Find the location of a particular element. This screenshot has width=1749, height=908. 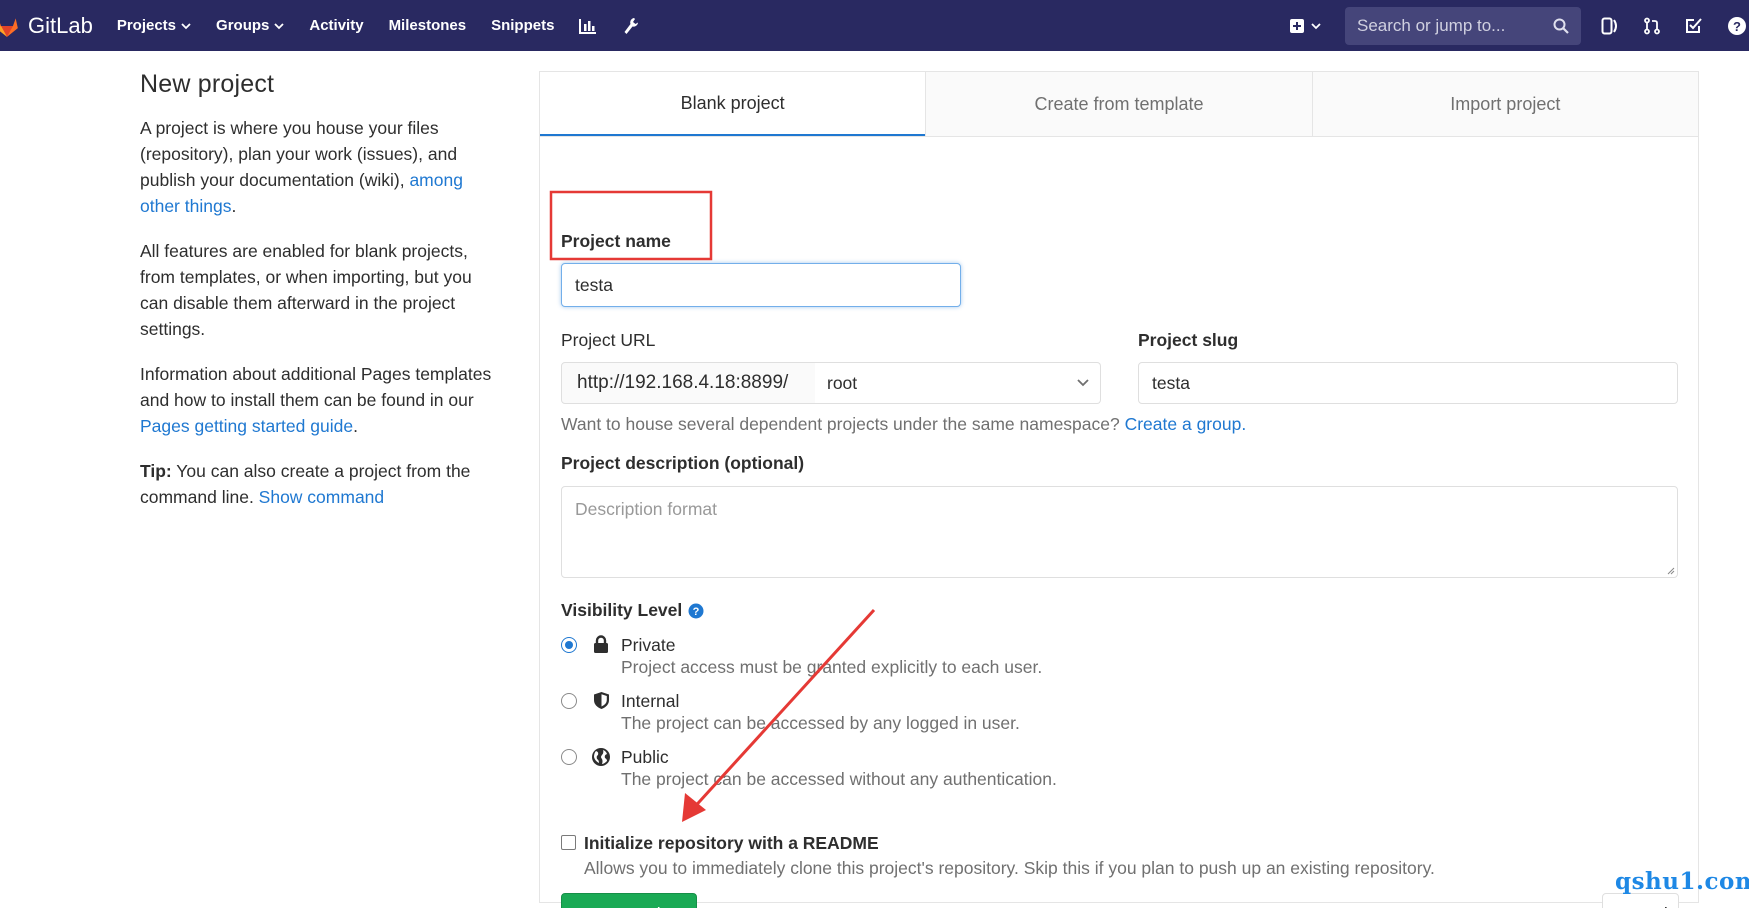

create-project-button: Create project is located at coordinates (629, 900).